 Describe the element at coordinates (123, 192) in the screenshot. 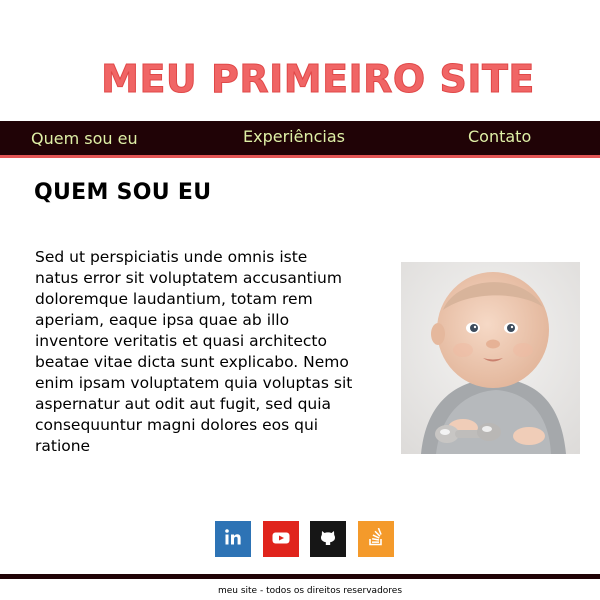

I see `section-title: QUEM SOU EU` at that location.